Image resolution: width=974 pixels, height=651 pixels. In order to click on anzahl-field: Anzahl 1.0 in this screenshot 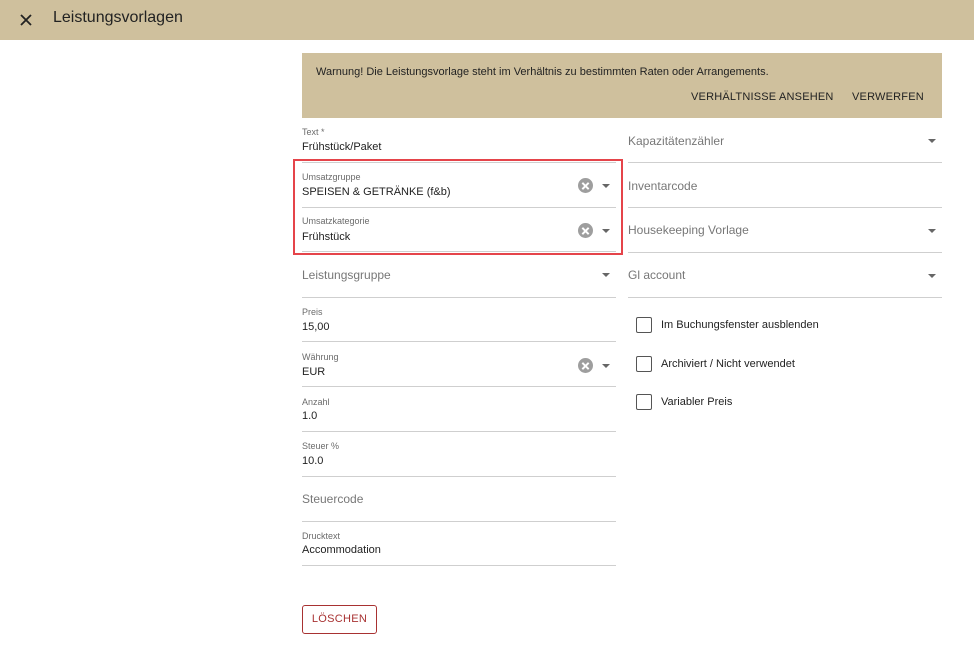, I will do `click(459, 413)`.